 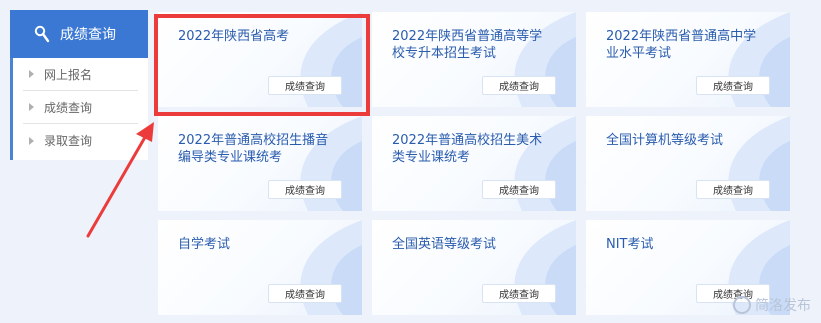 I want to click on card-title: 自学考试, so click(x=204, y=244).